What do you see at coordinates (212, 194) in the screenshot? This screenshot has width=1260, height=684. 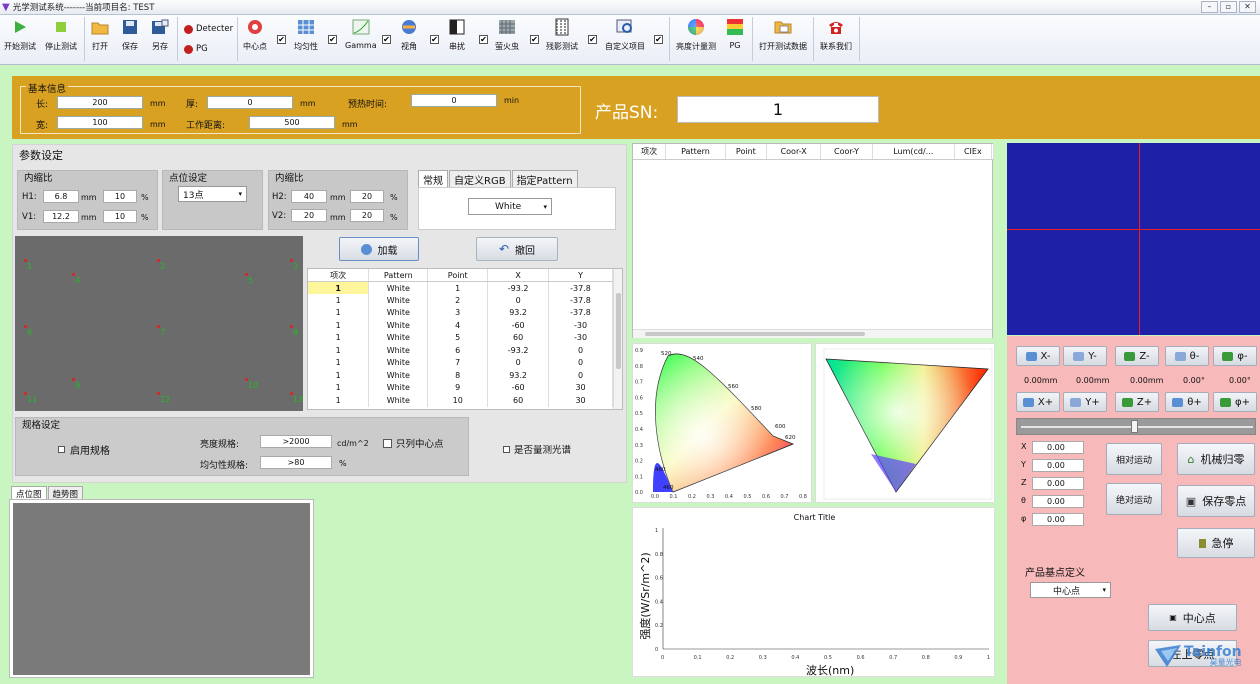 I see `point-count-select: 13点 ▾` at bounding box center [212, 194].